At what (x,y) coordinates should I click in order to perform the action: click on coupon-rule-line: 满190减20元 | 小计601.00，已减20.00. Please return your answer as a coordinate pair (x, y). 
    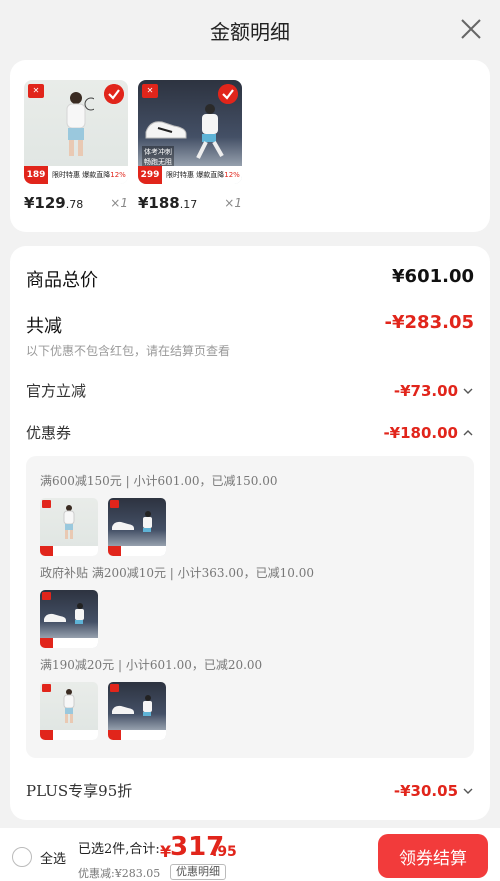
    Looking at the image, I should click on (151, 665).